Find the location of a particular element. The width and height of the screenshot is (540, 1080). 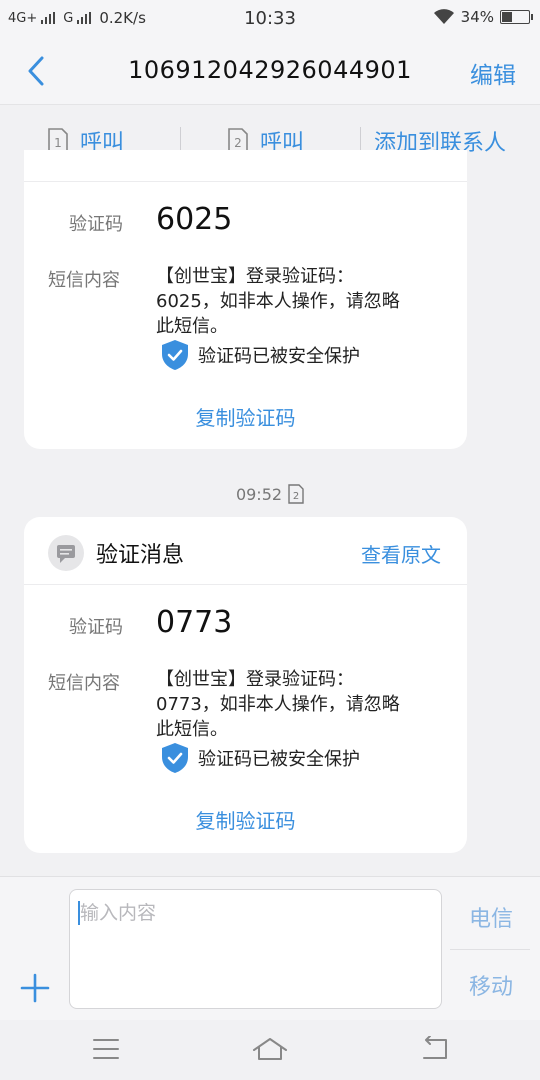

divider is located at coordinates (490, 949).